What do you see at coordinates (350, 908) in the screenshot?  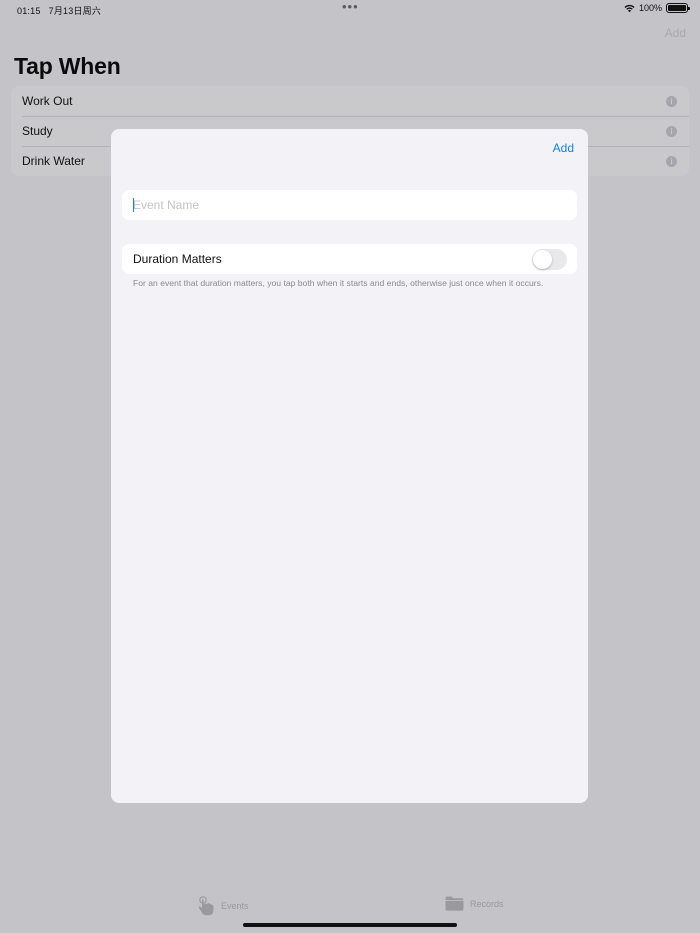 I see `tab-bar: Events Records` at bounding box center [350, 908].